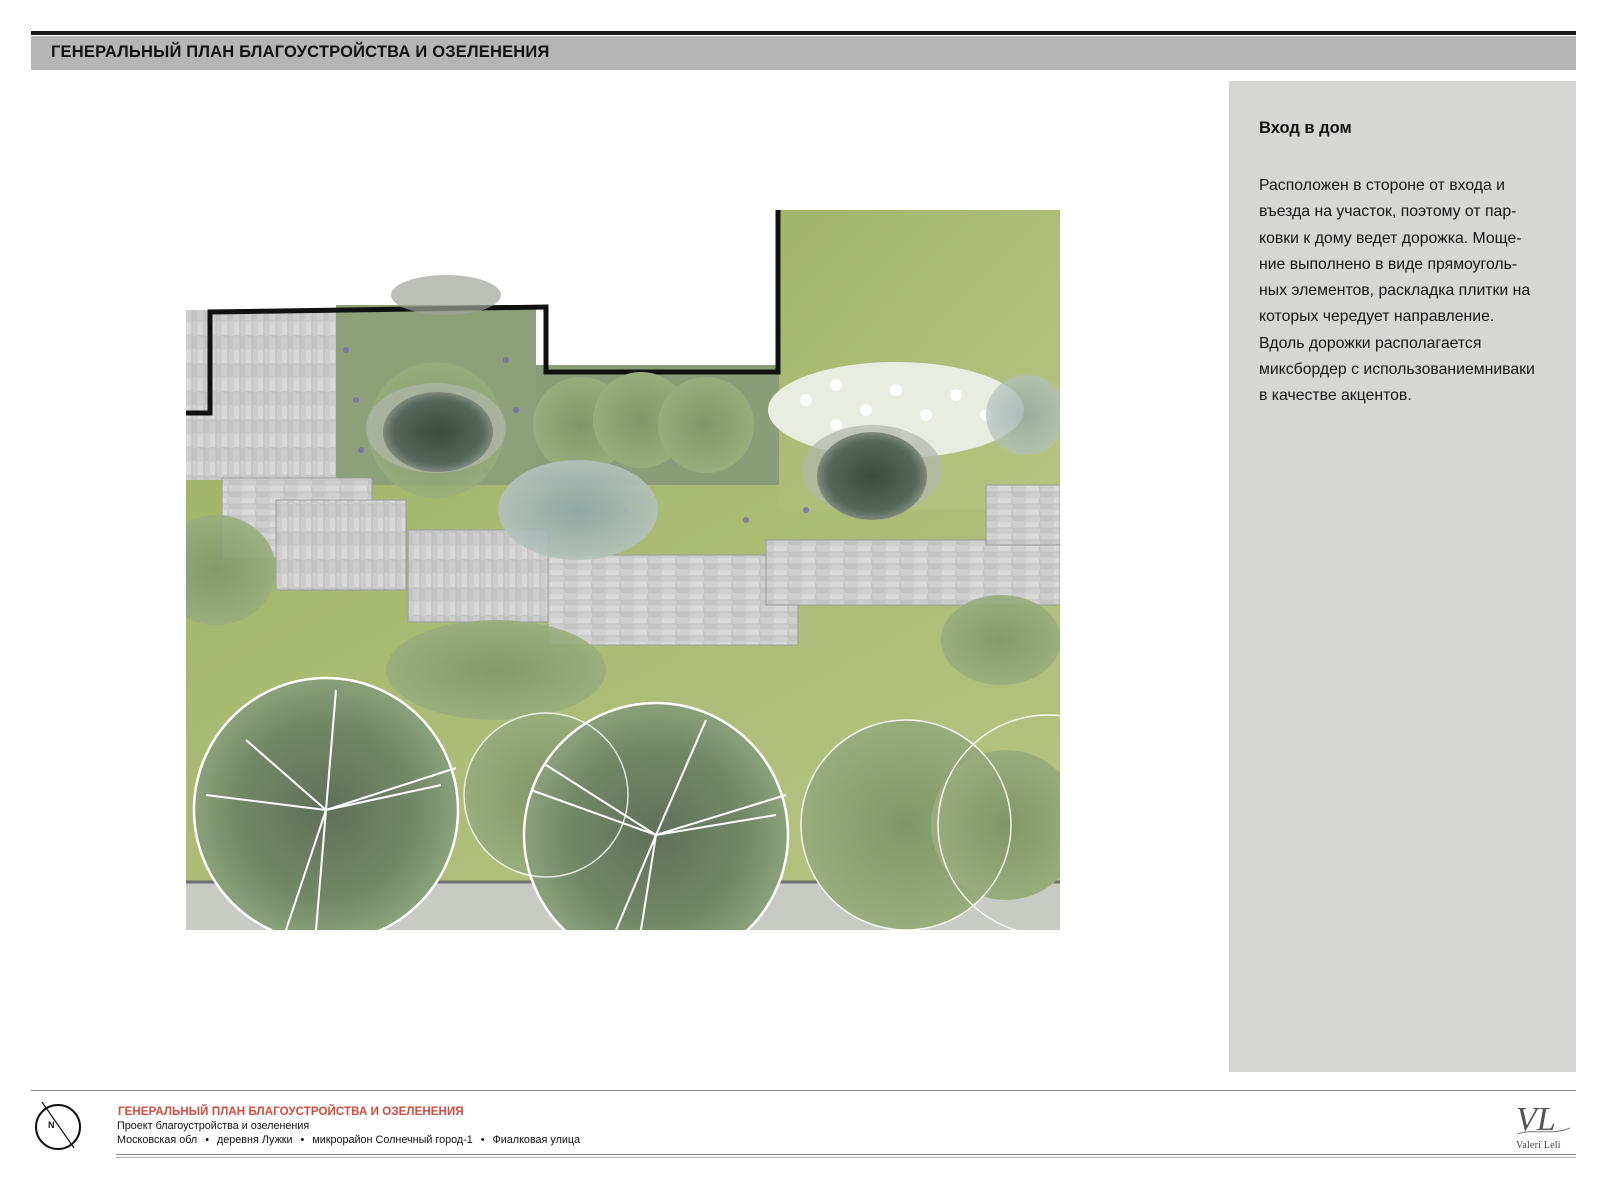  I want to click on address-street: Фиалковая улица, so click(536, 1140).